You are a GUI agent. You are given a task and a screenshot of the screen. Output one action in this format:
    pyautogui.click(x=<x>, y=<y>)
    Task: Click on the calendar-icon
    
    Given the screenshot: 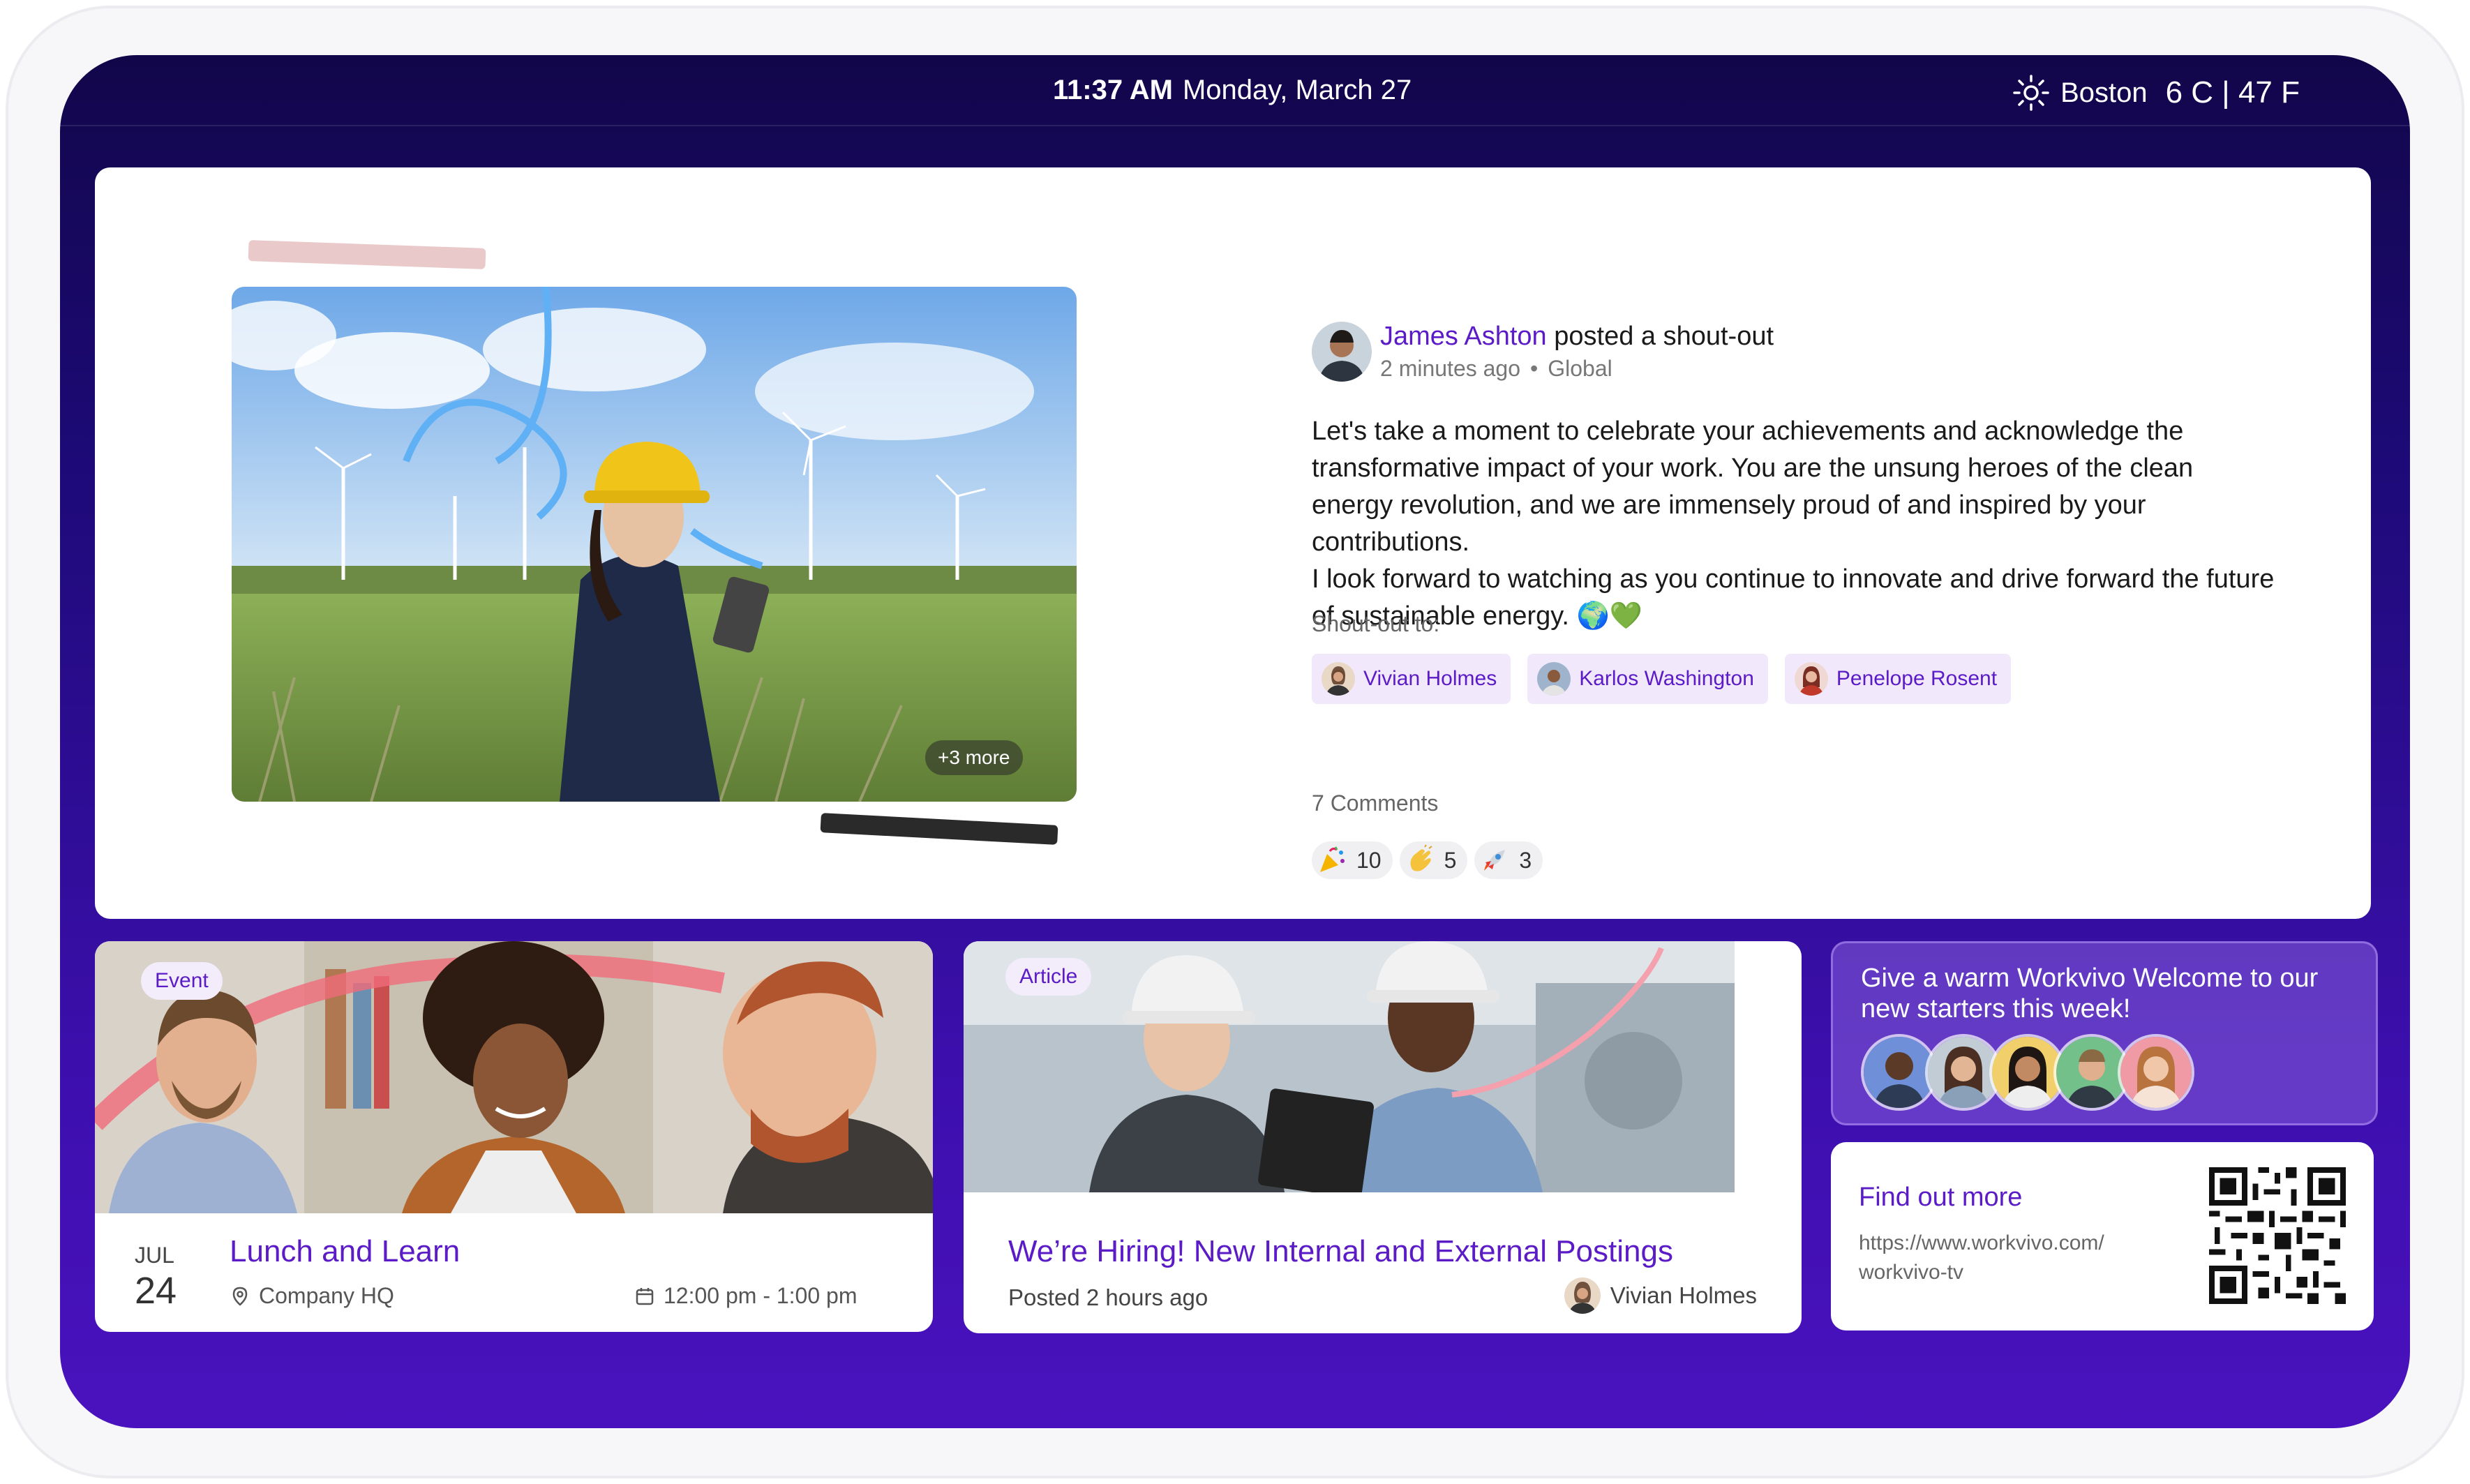 What is the action you would take?
    pyautogui.click(x=645, y=1296)
    